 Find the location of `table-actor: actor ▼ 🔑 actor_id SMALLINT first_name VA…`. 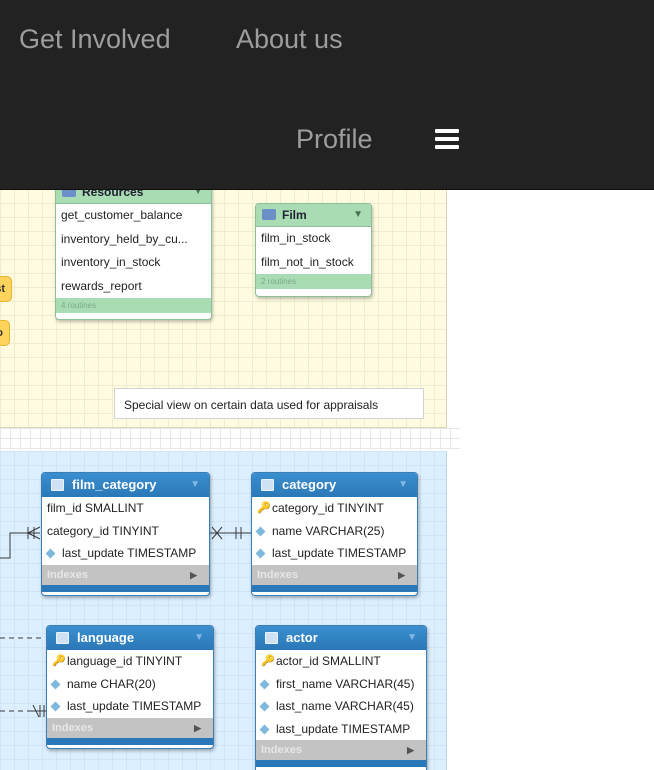

table-actor: actor ▼ 🔑 actor_id SMALLINT first_name VA… is located at coordinates (341, 697).